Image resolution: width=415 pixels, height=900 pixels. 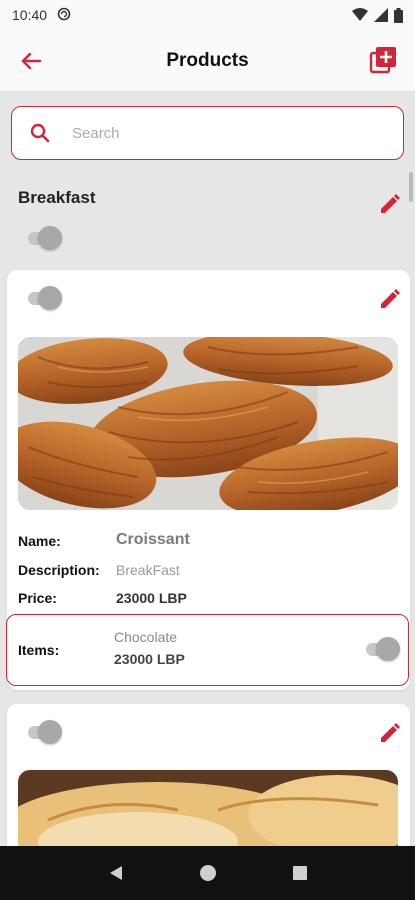 What do you see at coordinates (116, 873) in the screenshot?
I see `back-nav-icon` at bounding box center [116, 873].